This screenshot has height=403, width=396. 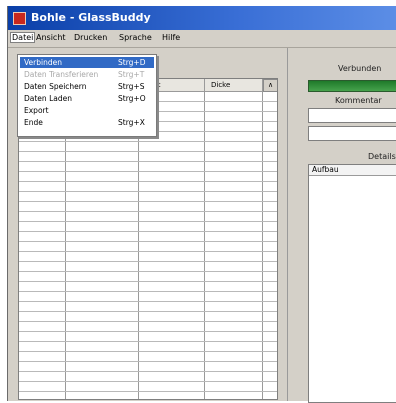 What do you see at coordinates (91, 17) in the screenshot?
I see `window-title: Bohle - GlassBuddy` at bounding box center [91, 17].